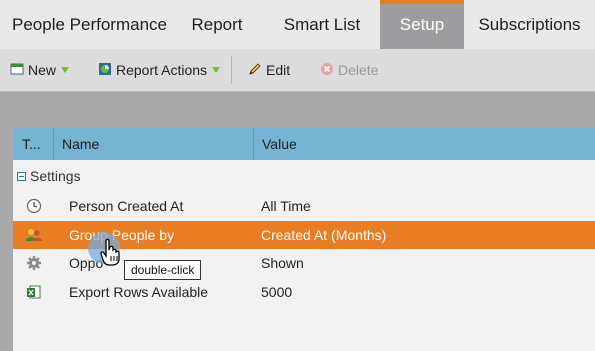 Image resolution: width=595 pixels, height=351 pixels. I want to click on excel-icon, so click(33, 292).